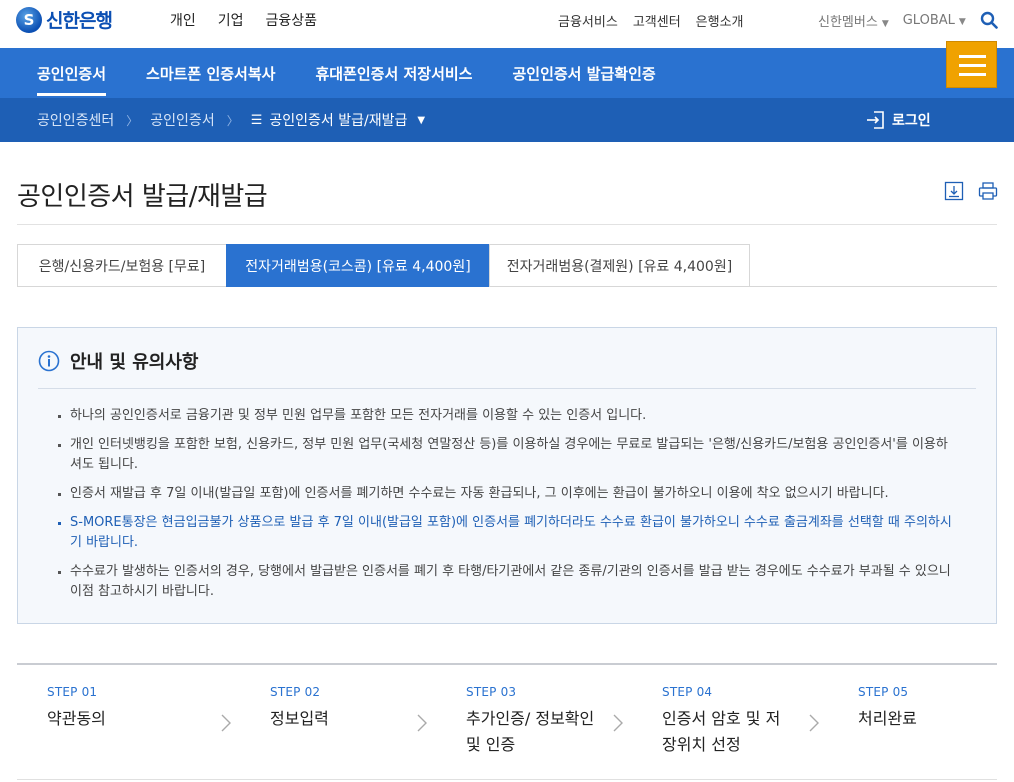 Image resolution: width=1014 pixels, height=782 pixels. I want to click on breadcrumb-item-center: 공인인증센터, so click(75, 120).